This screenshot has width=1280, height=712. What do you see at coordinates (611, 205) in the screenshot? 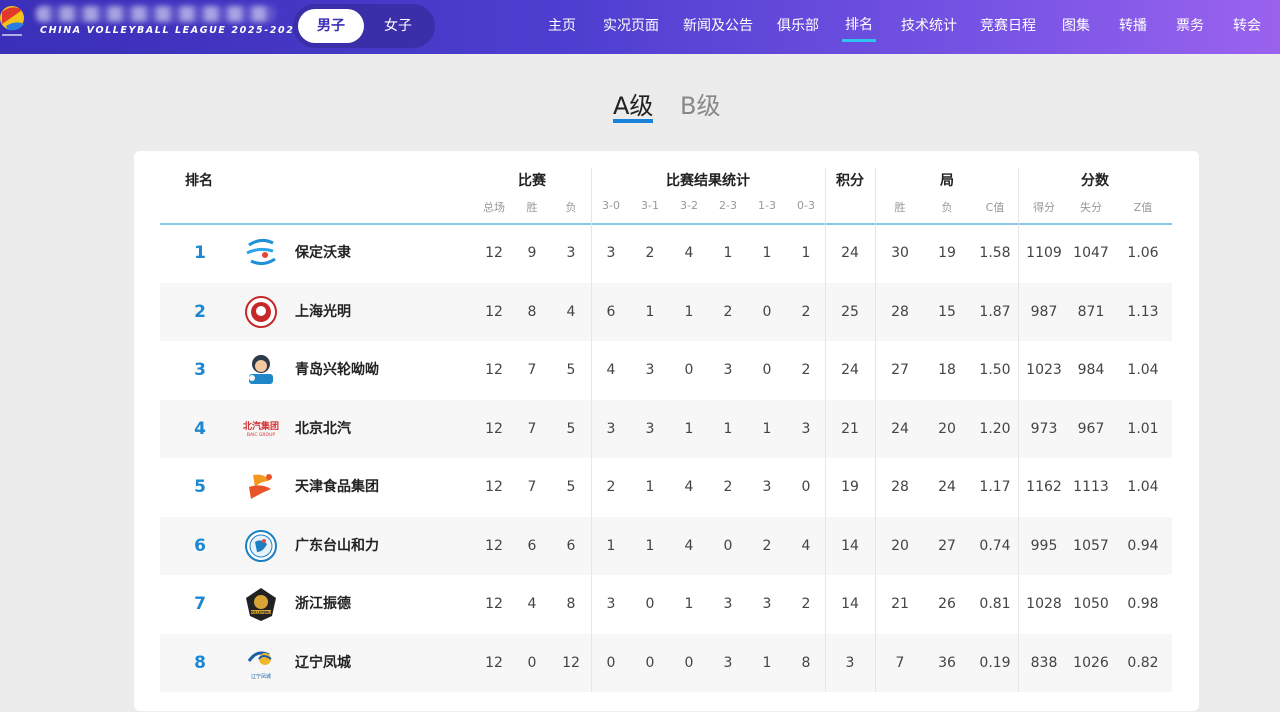
I see `subheader-3-0: 3-0` at bounding box center [611, 205].